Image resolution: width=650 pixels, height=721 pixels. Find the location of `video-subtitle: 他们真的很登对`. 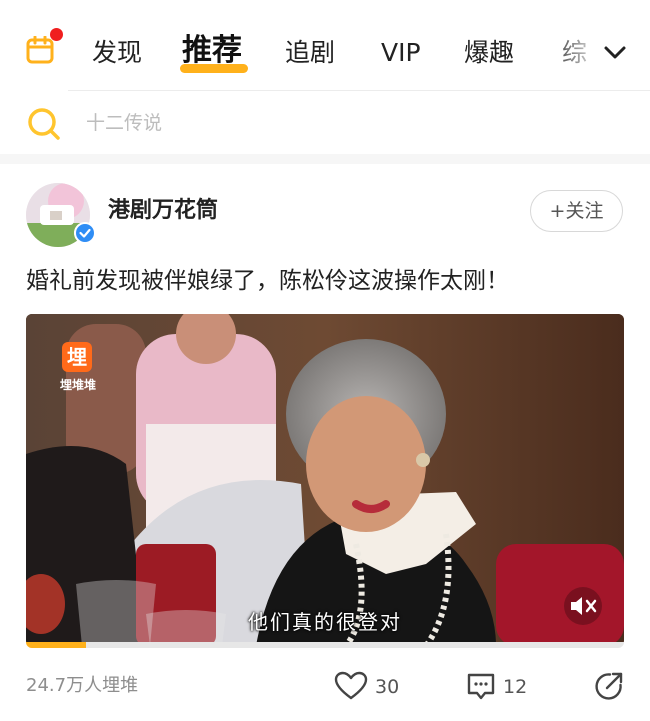

video-subtitle: 他们真的很登对 is located at coordinates (325, 622).